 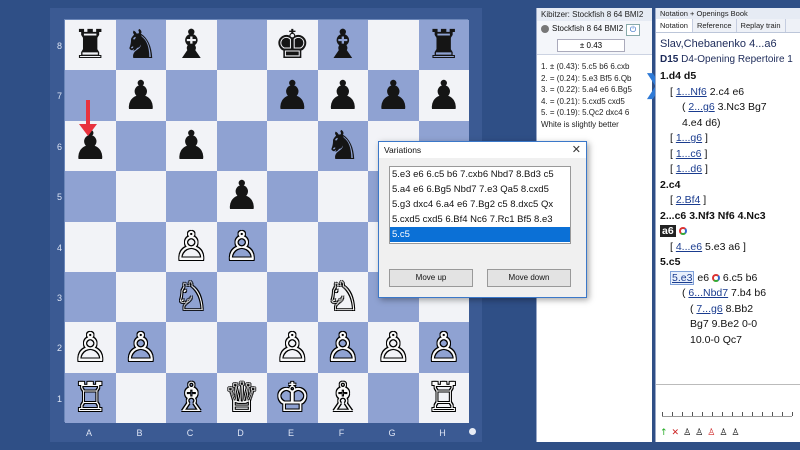 What do you see at coordinates (682, 277) in the screenshot?
I see `variation-move: 5.e3` at bounding box center [682, 277].